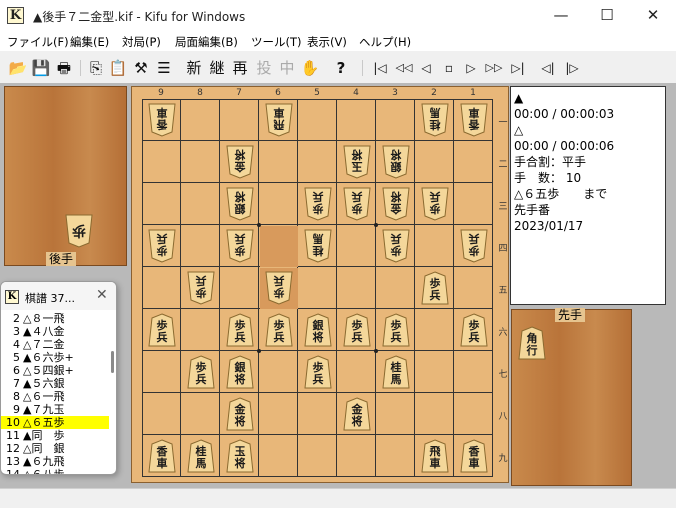  Describe the element at coordinates (240, 456) in the screenshot. I see `sente-piece: 玉将` at that location.